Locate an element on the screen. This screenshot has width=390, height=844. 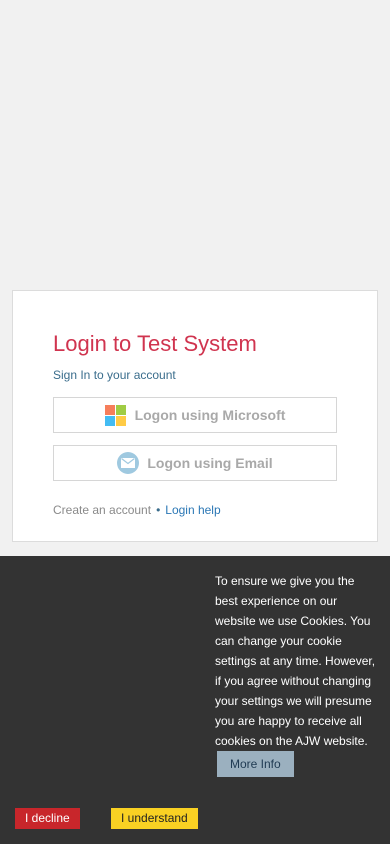
account-links: Create an account • Login help is located at coordinates (137, 510).